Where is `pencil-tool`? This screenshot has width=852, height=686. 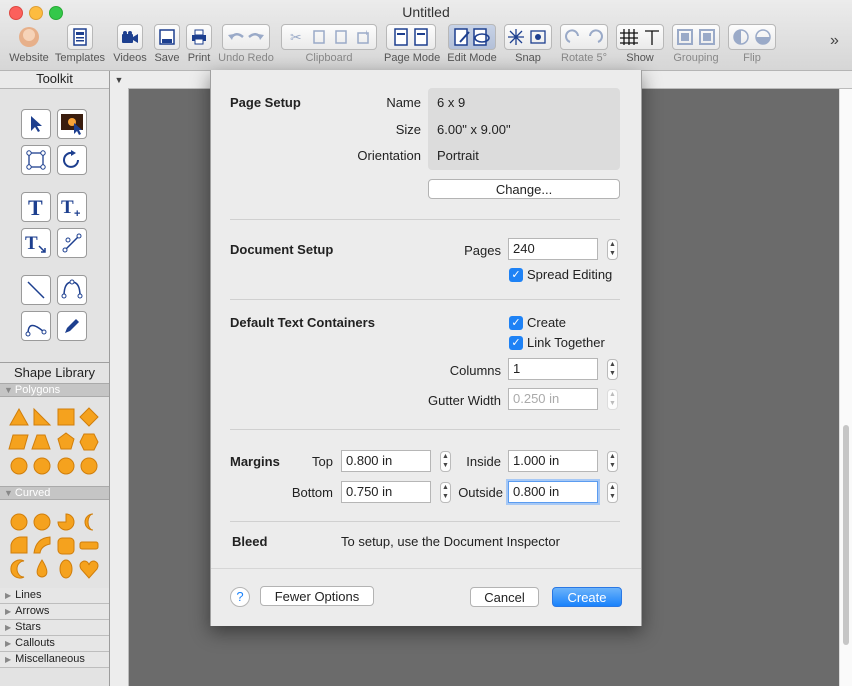 pencil-tool is located at coordinates (72, 326).